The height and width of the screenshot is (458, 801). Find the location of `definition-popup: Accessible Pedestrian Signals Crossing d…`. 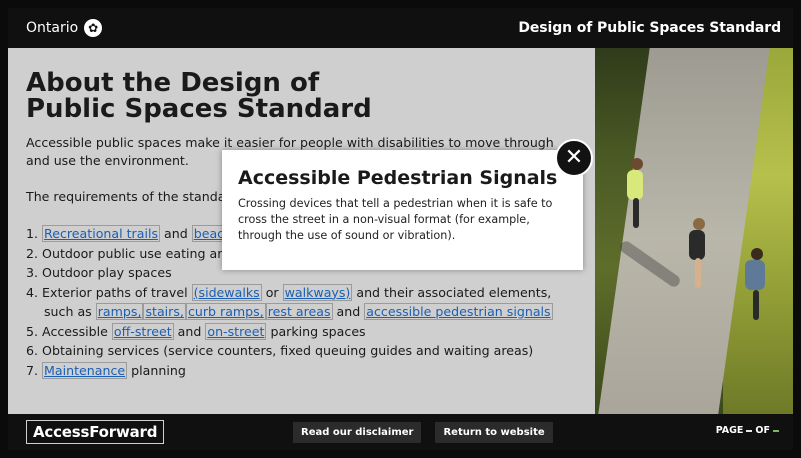

definition-popup: Accessible Pedestrian Signals Crossing d… is located at coordinates (402, 210).